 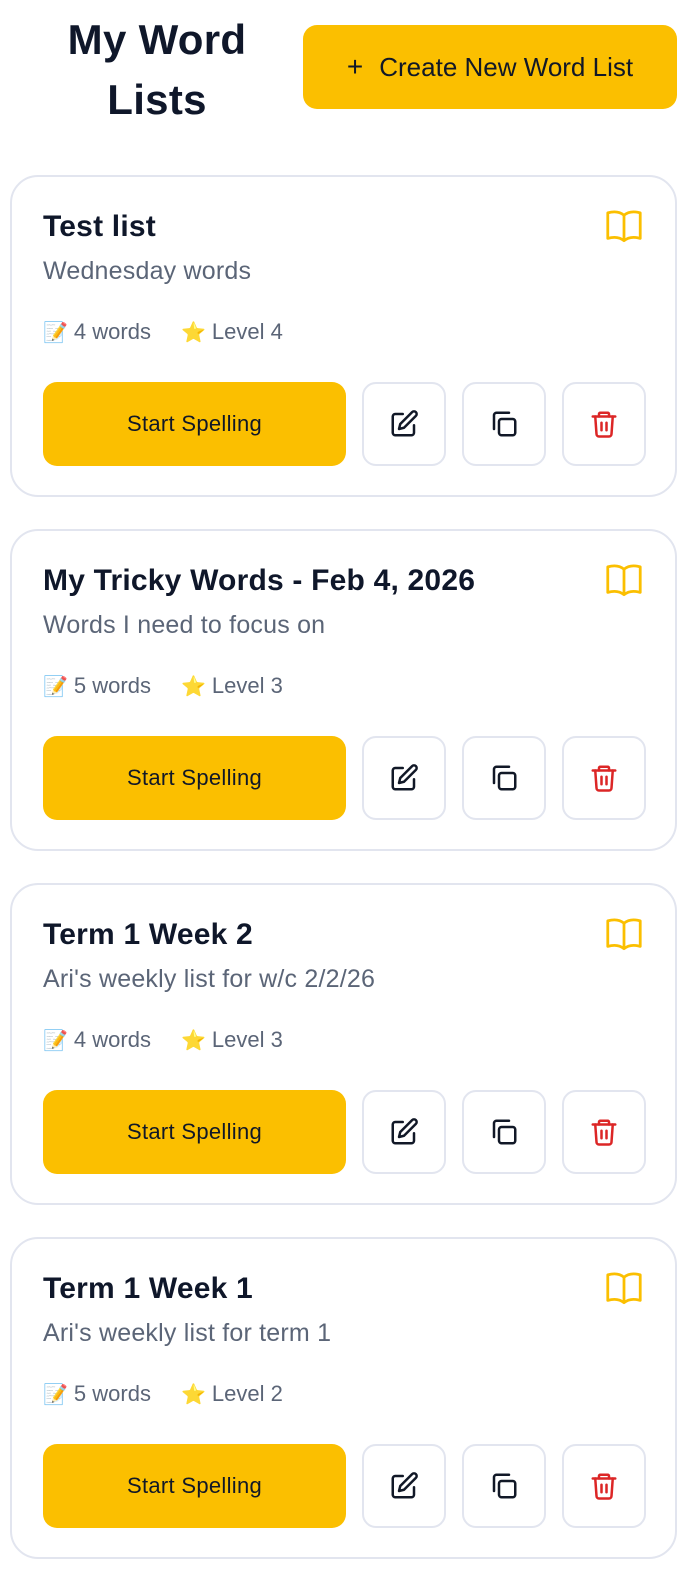 I want to click on list-meta: 📝 5 words ⭐ Level 2, so click(x=178, y=1394).